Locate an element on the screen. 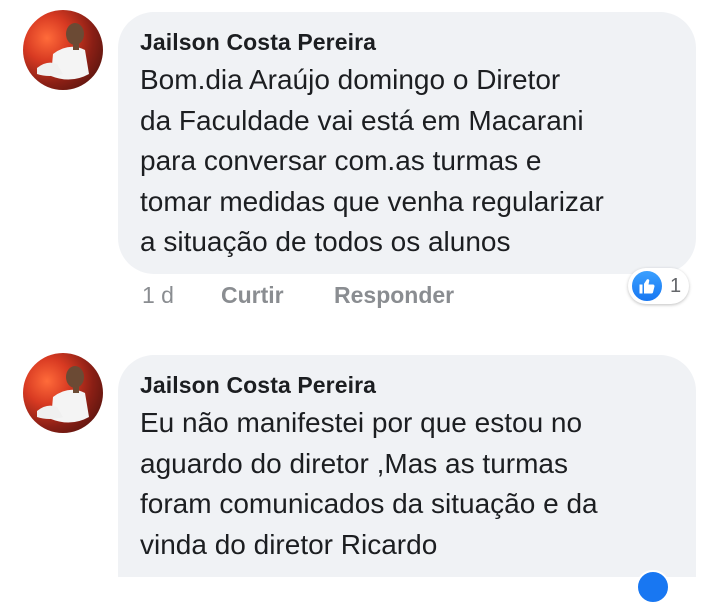  reaction-summary: 1 is located at coordinates (659, 286).